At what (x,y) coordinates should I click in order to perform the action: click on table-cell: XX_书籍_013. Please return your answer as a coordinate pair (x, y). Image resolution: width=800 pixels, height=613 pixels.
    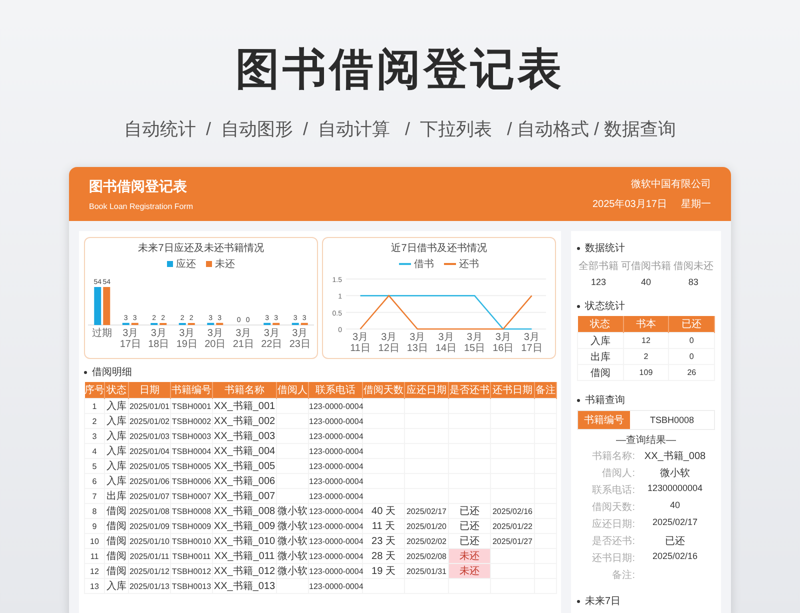
    Looking at the image, I should click on (244, 586).